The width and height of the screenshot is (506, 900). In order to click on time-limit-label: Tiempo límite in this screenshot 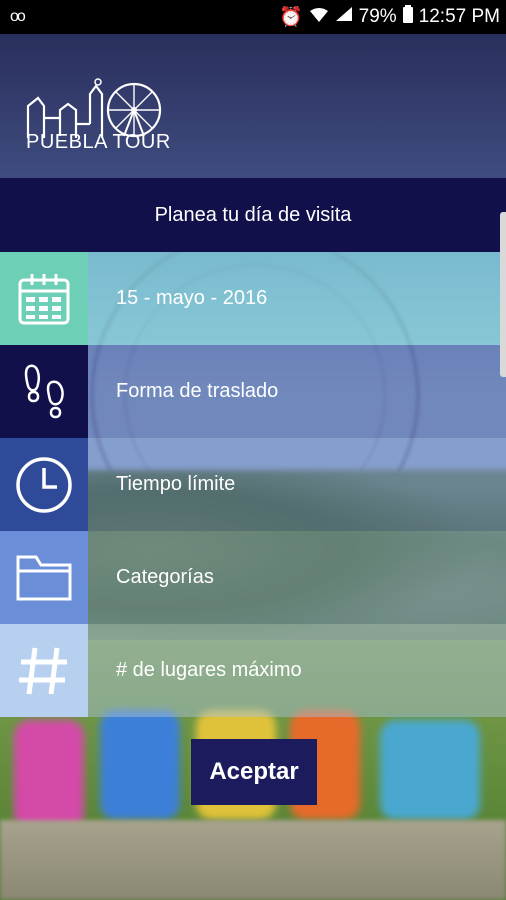, I will do `click(297, 484)`.